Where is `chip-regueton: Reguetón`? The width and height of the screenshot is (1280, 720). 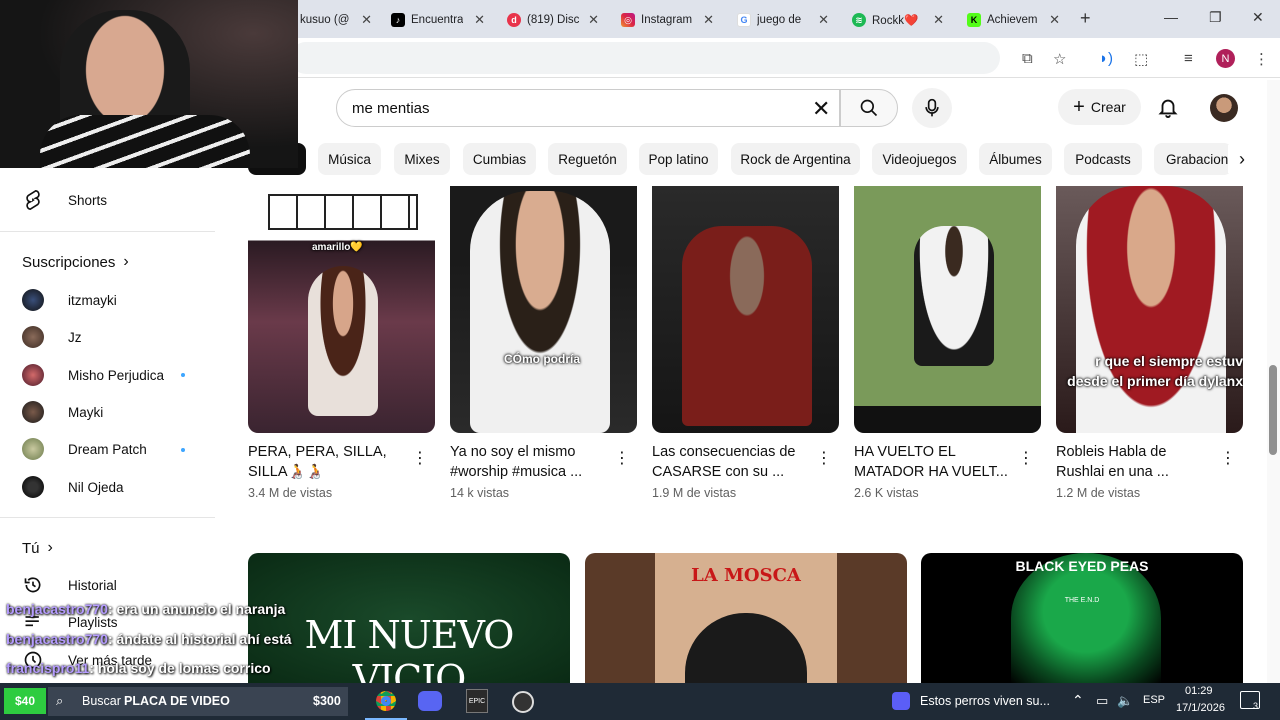 chip-regueton: Reguetón is located at coordinates (587, 159).